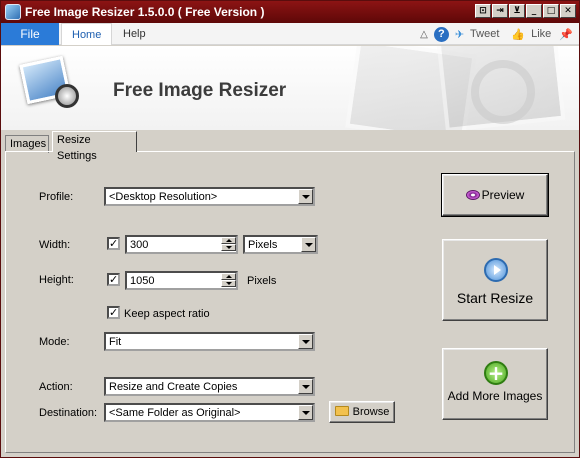  I want to click on restore-tray-icon: ⊡, so click(483, 11).